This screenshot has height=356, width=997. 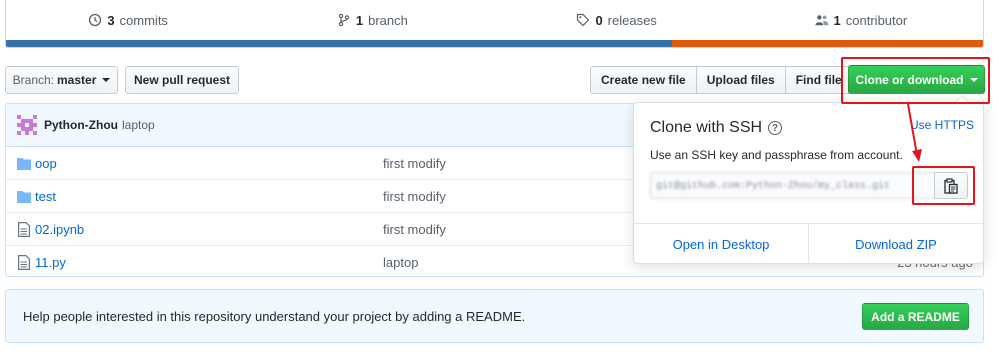 What do you see at coordinates (344, 20) in the screenshot?
I see `git-branch-icon` at bounding box center [344, 20].